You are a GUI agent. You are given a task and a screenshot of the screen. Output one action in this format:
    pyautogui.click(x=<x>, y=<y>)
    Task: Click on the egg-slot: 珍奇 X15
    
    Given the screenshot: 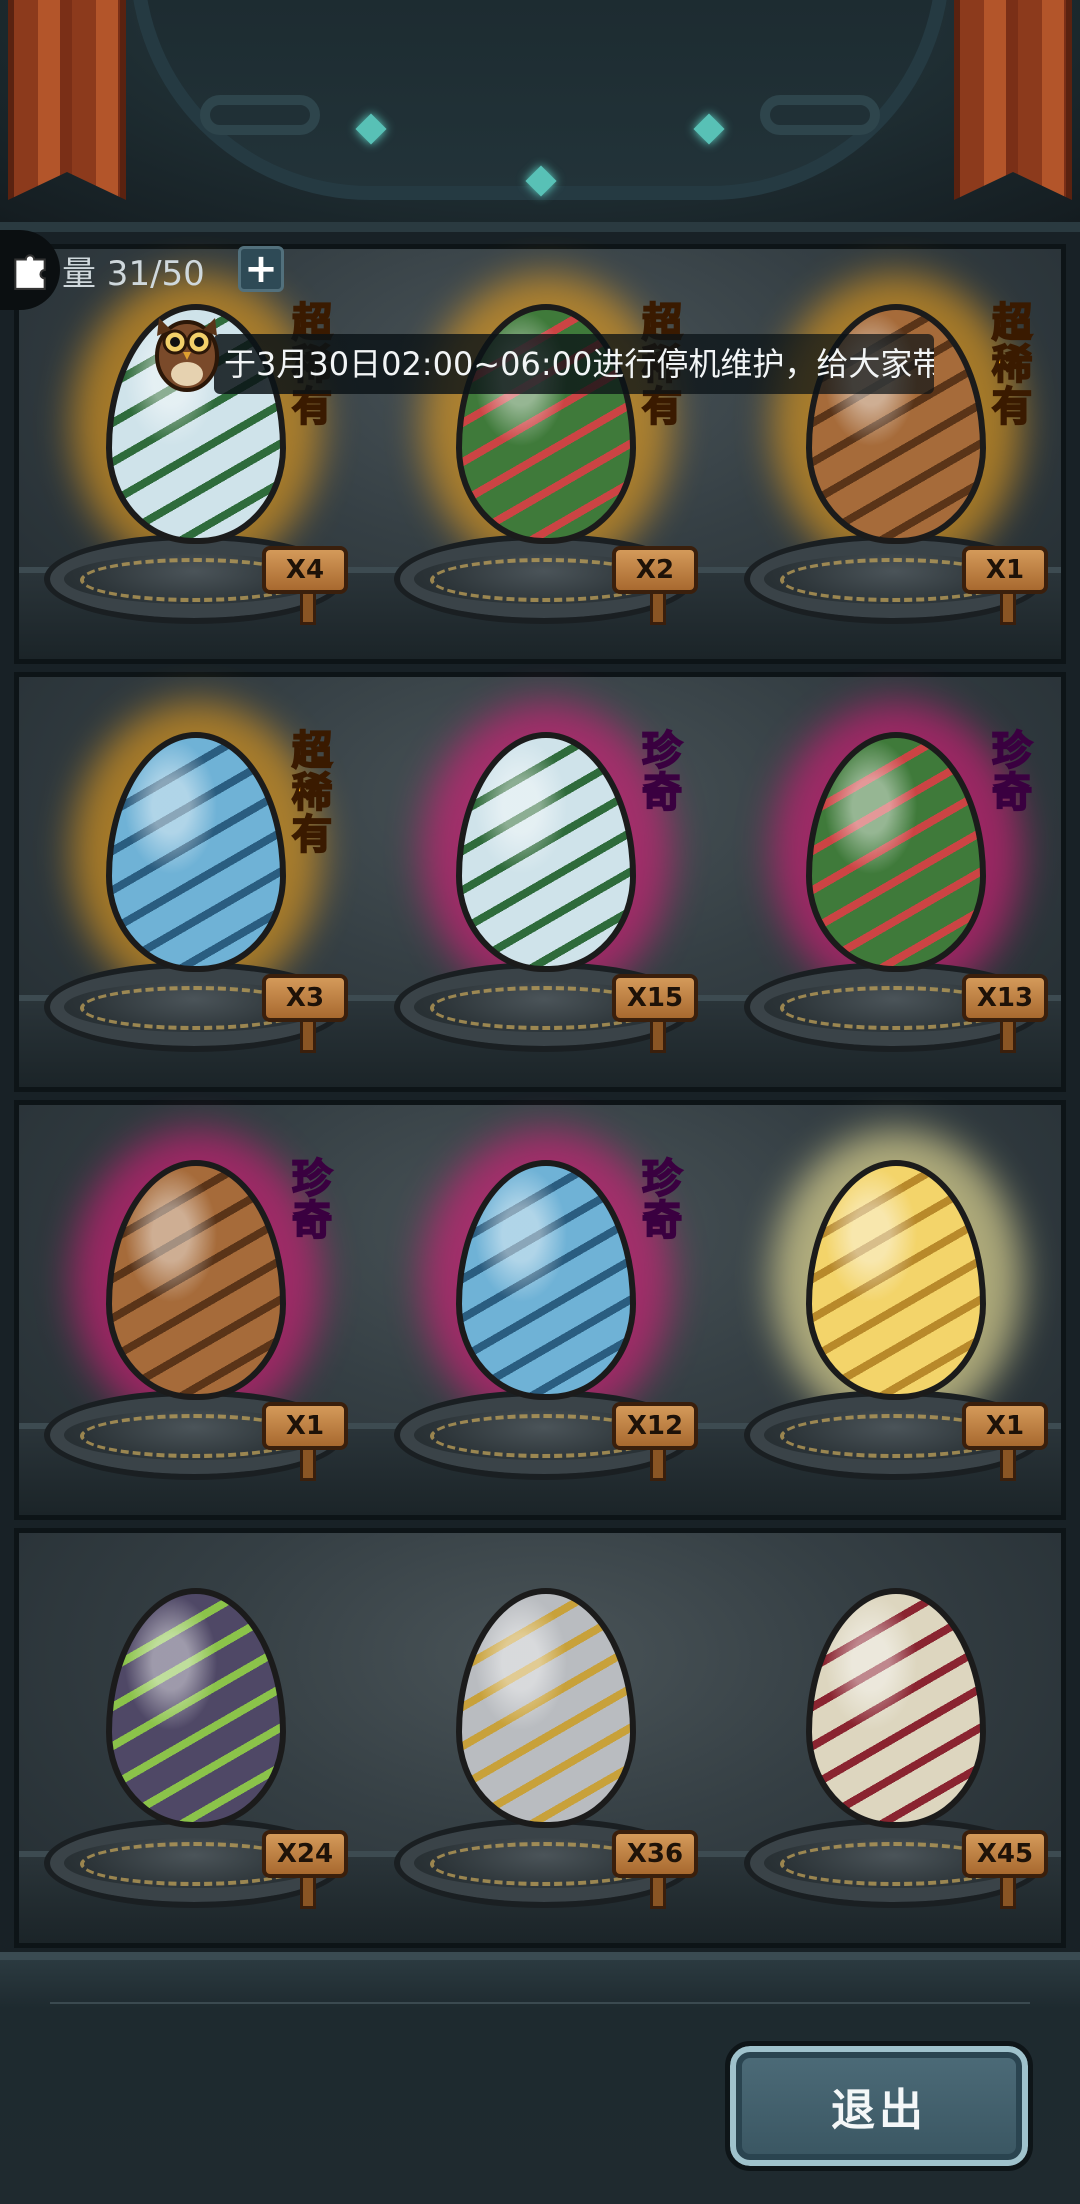 What is the action you would take?
    pyautogui.click(x=547, y=882)
    